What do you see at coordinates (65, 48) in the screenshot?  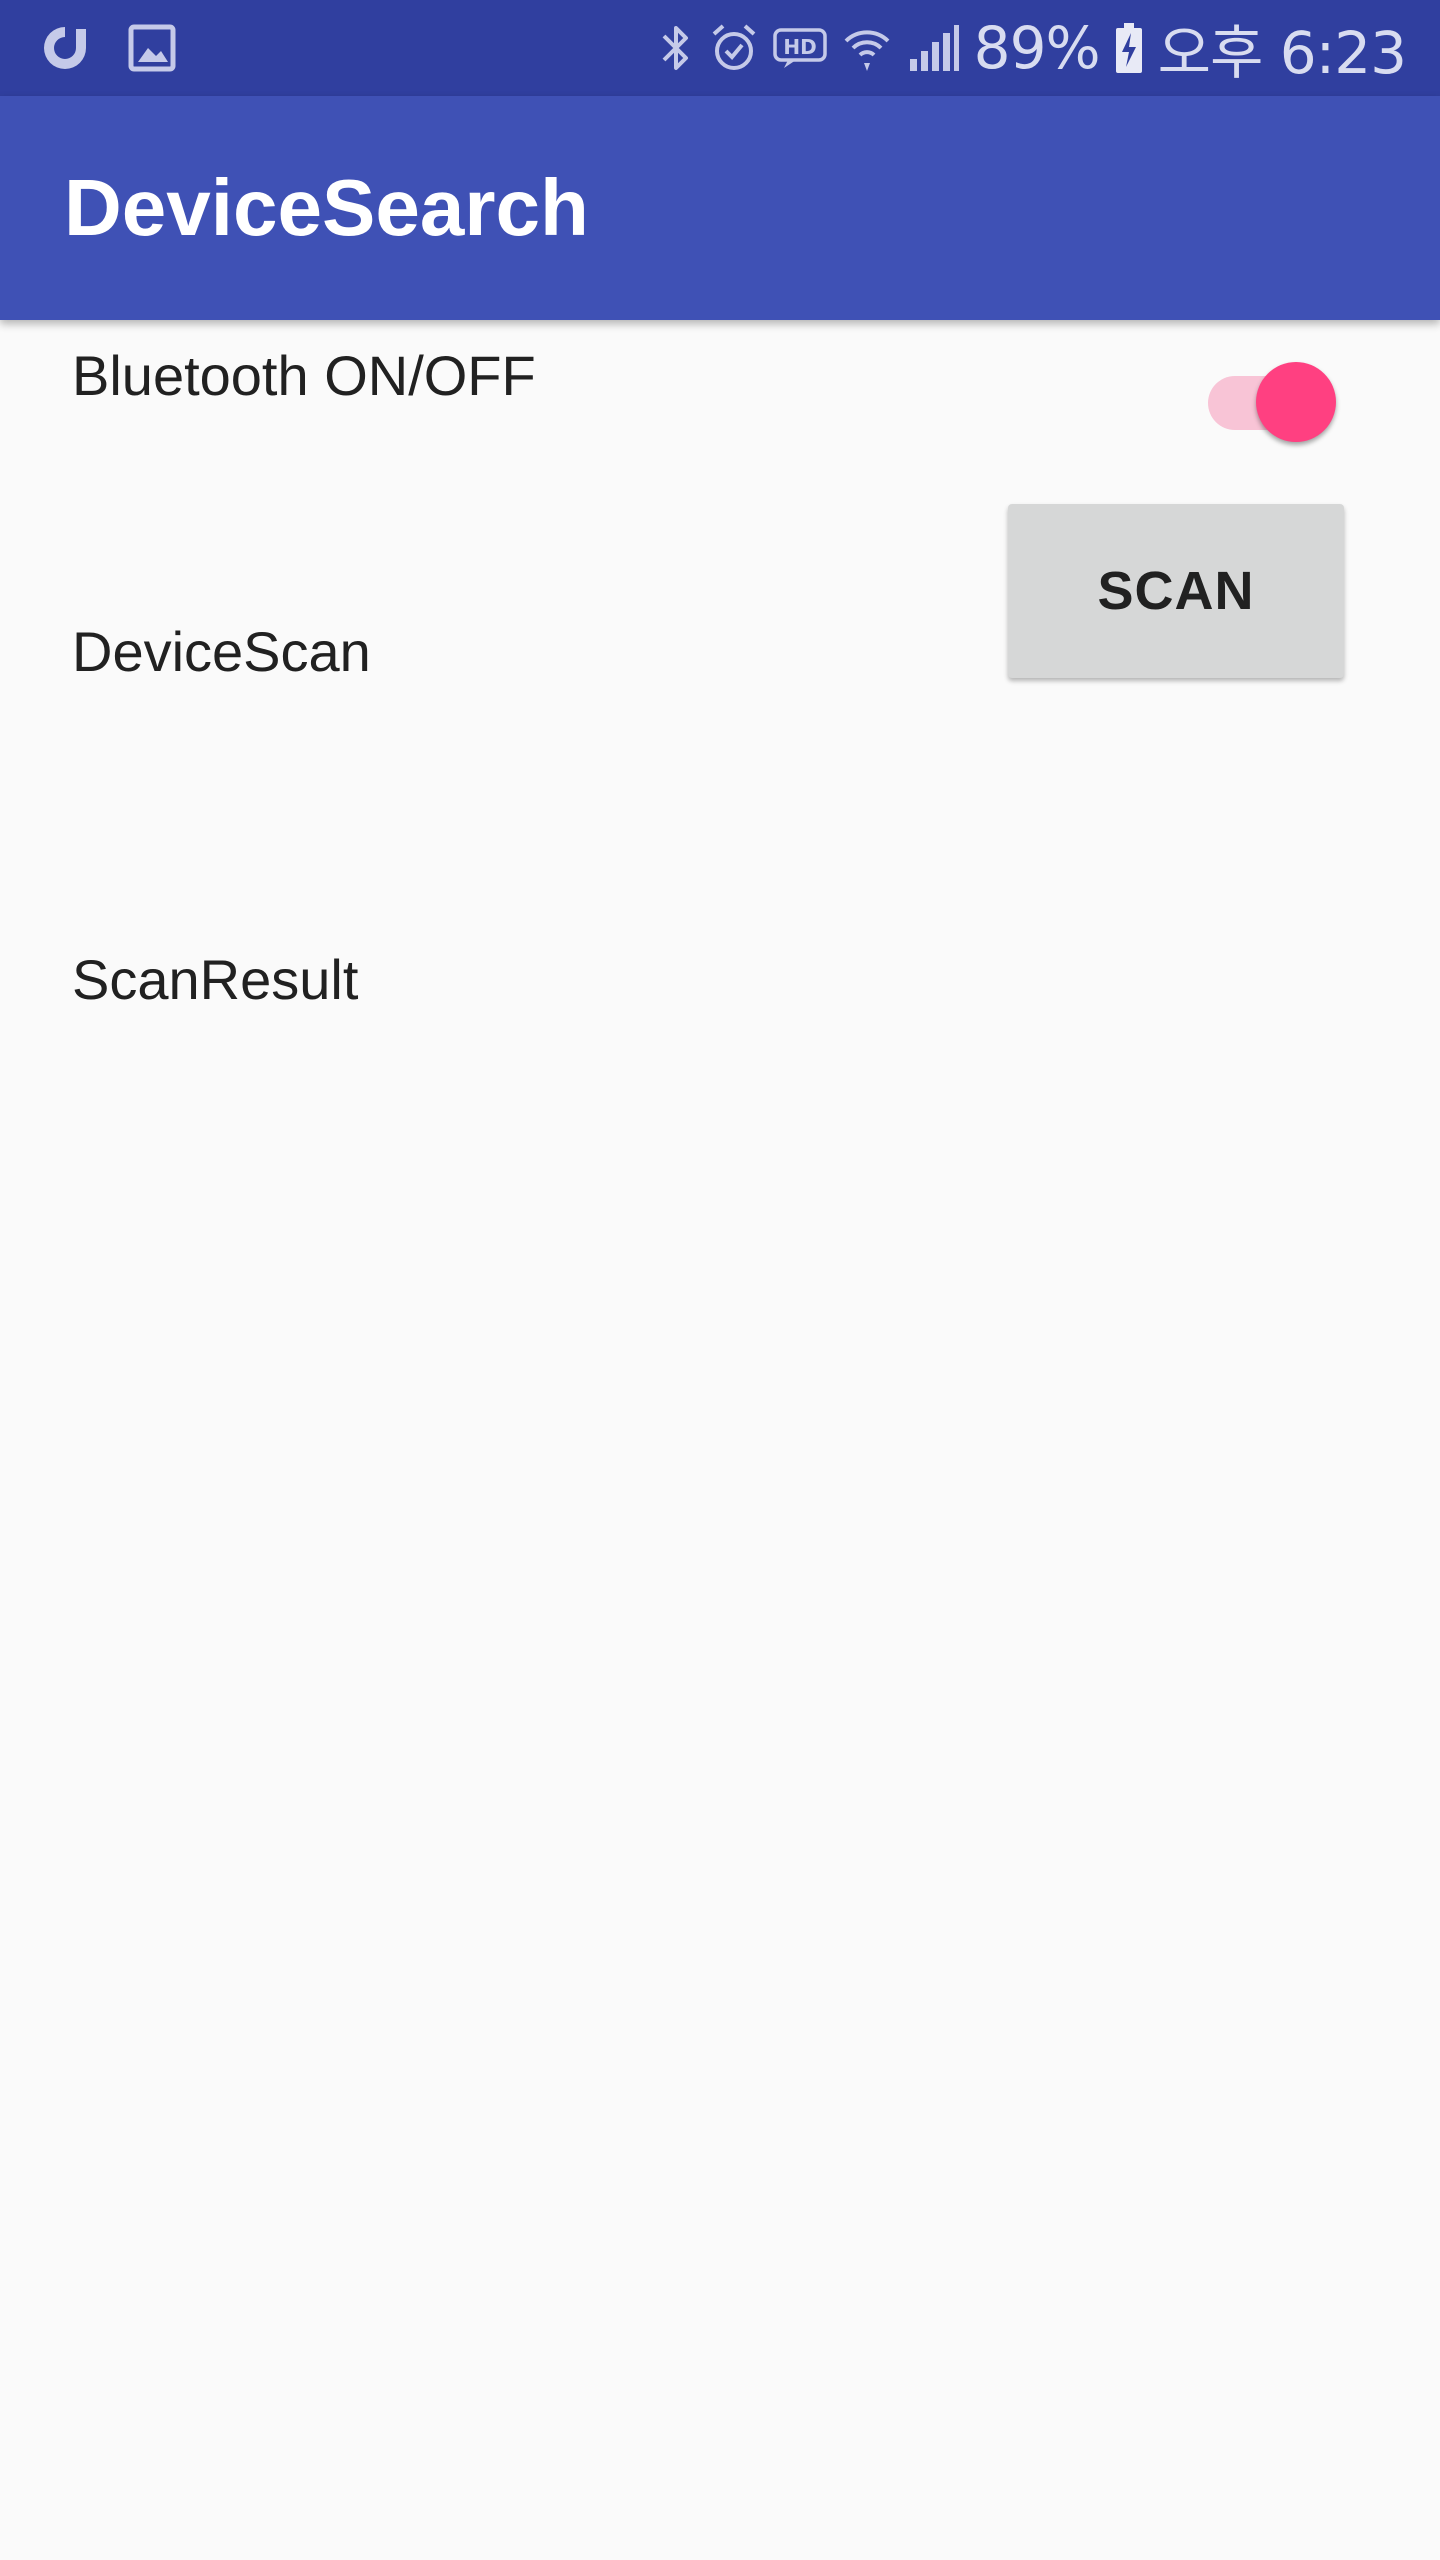 I see `circle-app-icon` at bounding box center [65, 48].